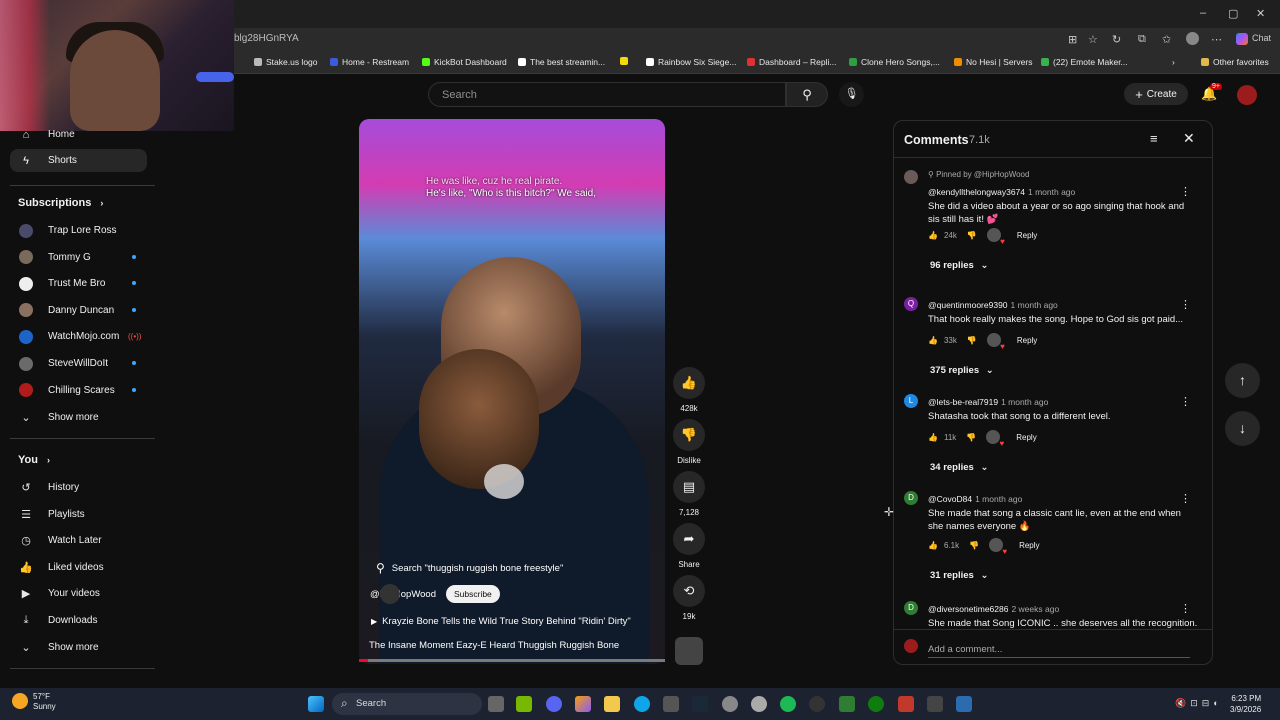 This screenshot has width=1280, height=720. Describe the element at coordinates (1260, 13) in the screenshot. I see `close-window-icon: ✕` at that location.